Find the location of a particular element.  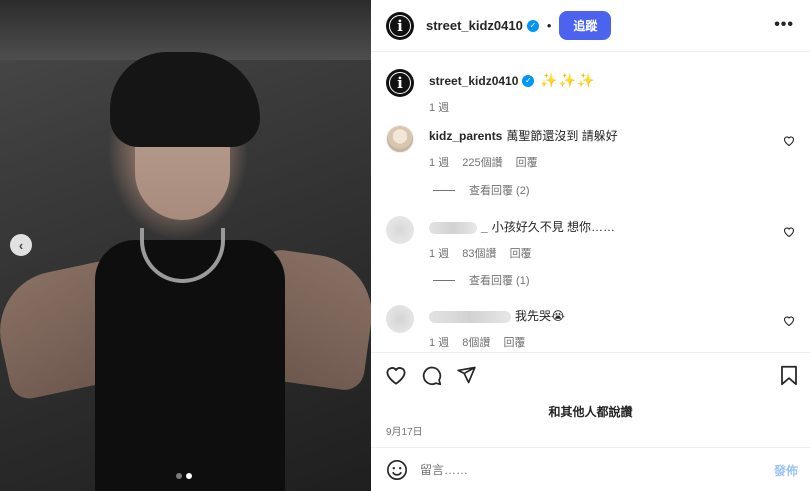

post-date: 9月17日 is located at coordinates (404, 430).